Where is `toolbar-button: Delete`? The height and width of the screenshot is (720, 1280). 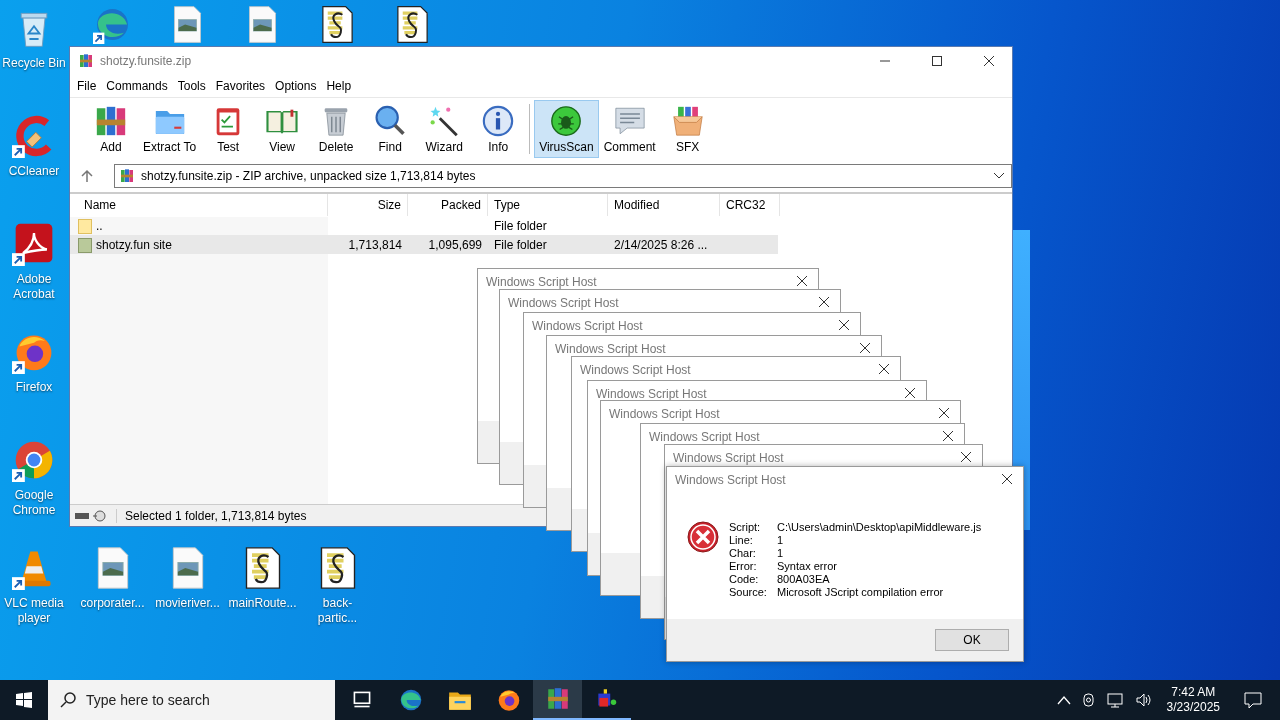
toolbar-button: Delete is located at coordinates (336, 129).